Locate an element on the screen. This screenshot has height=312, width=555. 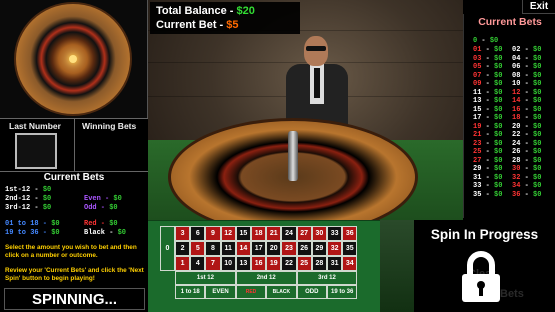
bet-cell-number: 36 is located at coordinates (350, 233).